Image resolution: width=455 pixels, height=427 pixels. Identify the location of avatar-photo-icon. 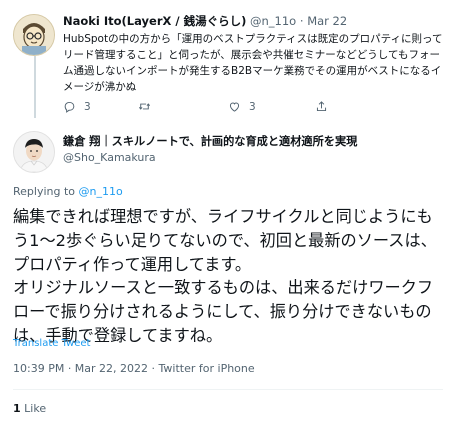
(34, 152).